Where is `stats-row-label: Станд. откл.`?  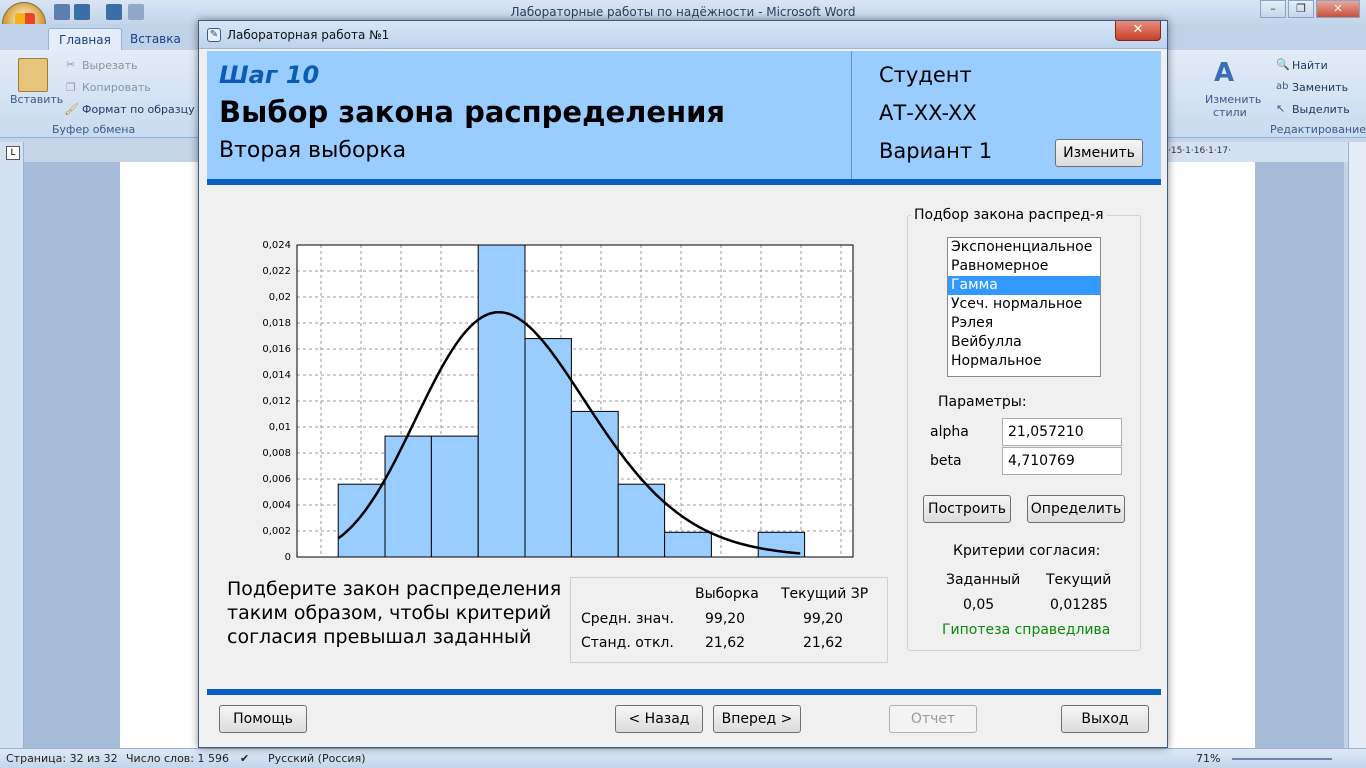 stats-row-label: Станд. откл. is located at coordinates (627, 643).